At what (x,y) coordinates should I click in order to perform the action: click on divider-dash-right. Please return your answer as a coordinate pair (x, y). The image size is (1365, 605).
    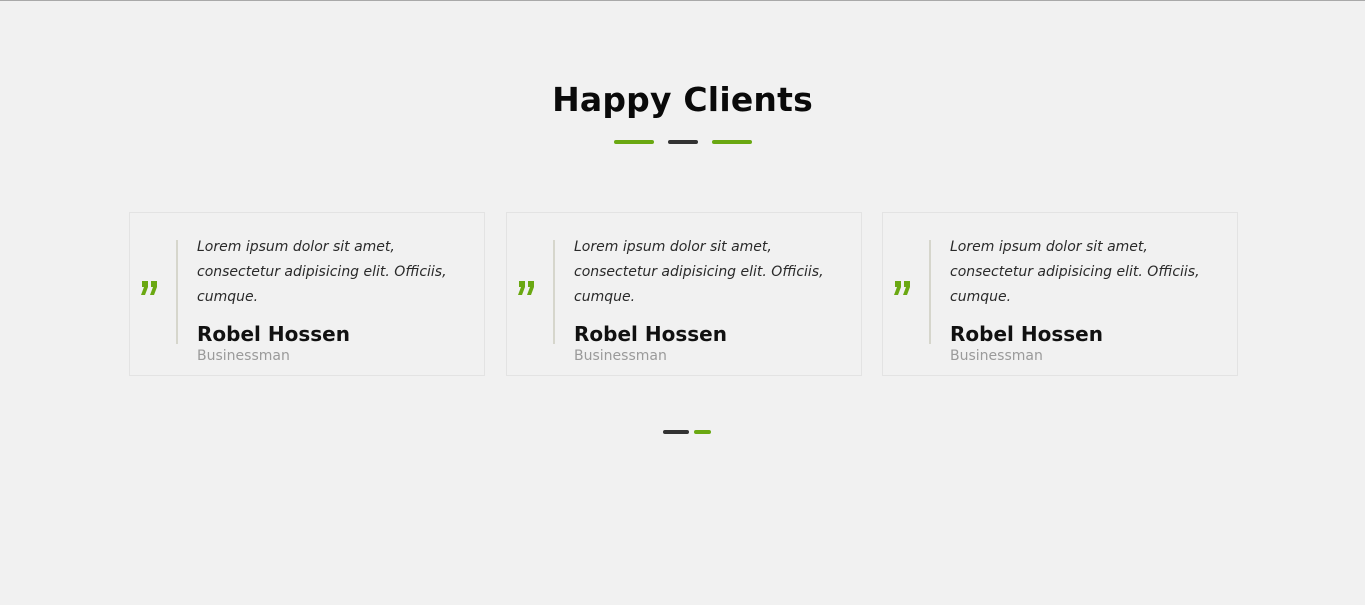
    Looking at the image, I should click on (731, 142).